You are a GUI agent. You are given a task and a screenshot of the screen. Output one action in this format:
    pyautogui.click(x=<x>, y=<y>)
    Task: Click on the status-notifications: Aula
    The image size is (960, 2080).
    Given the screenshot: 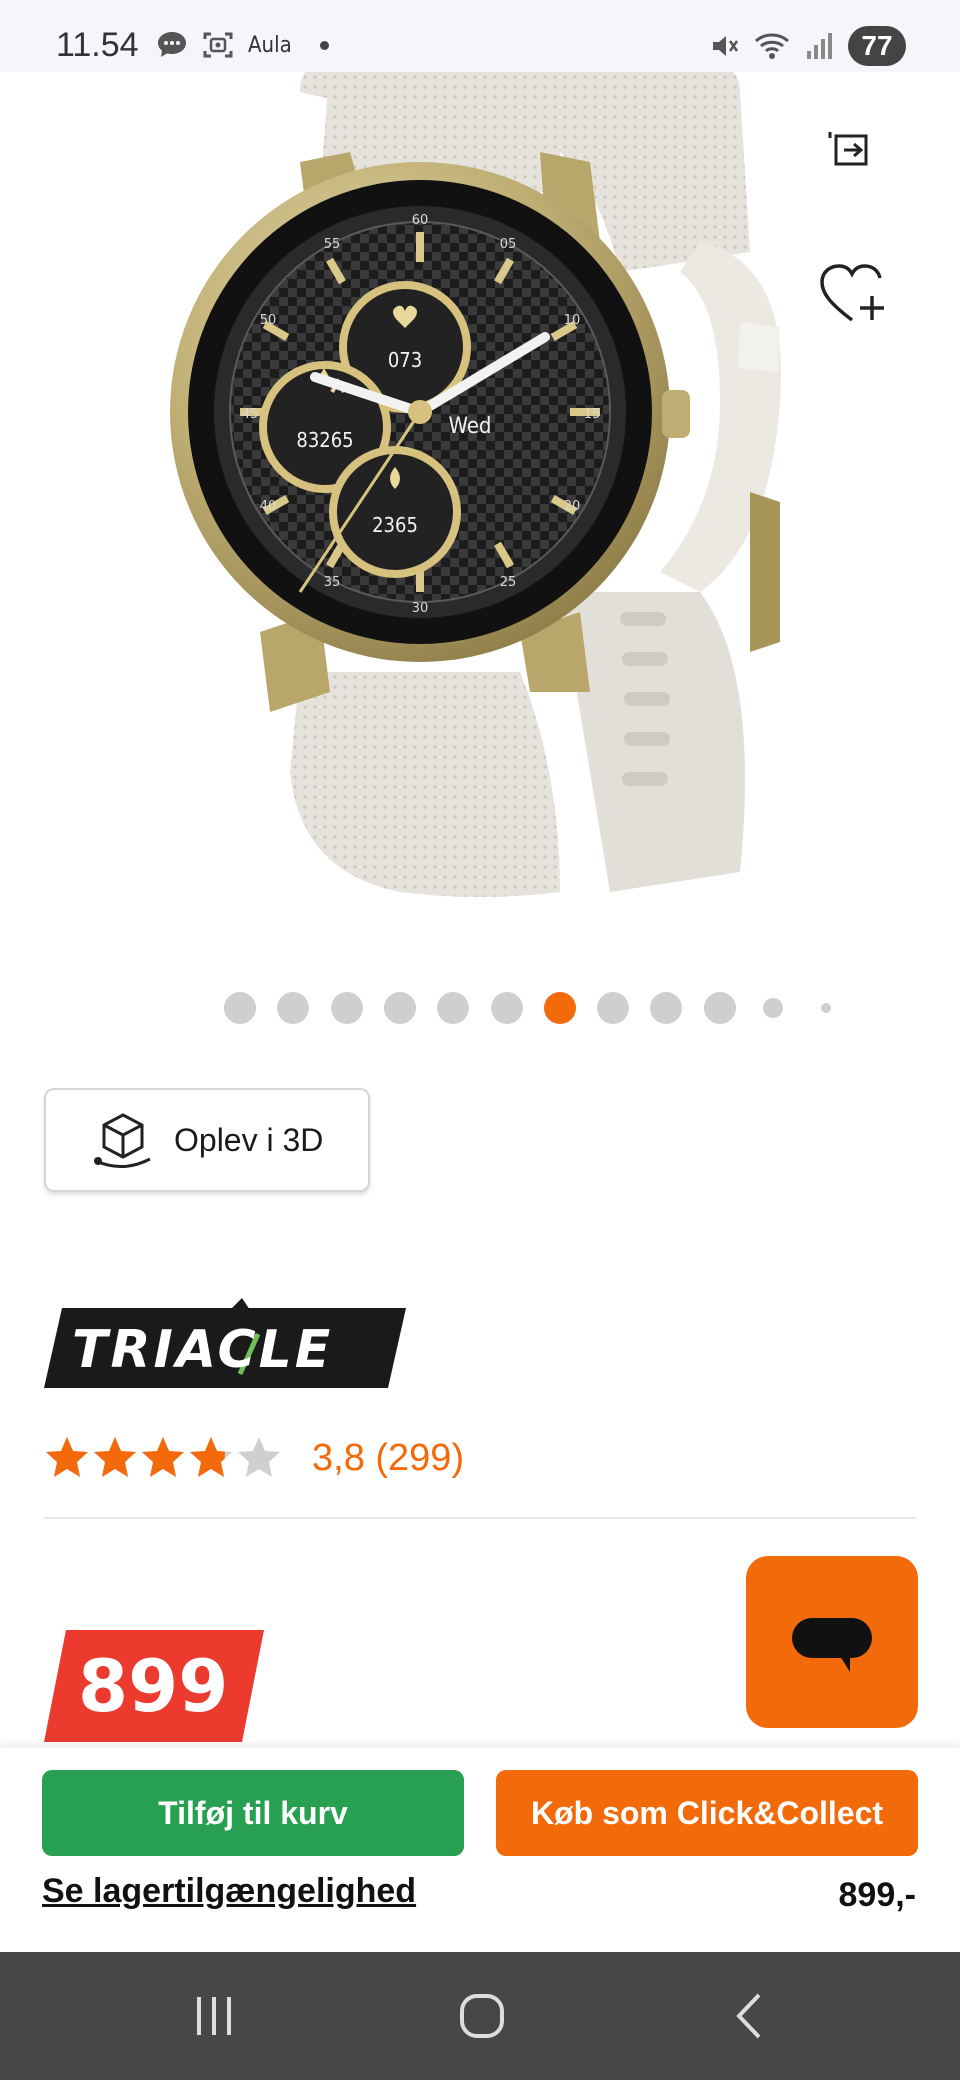 What is the action you would take?
    pyautogui.click(x=242, y=45)
    